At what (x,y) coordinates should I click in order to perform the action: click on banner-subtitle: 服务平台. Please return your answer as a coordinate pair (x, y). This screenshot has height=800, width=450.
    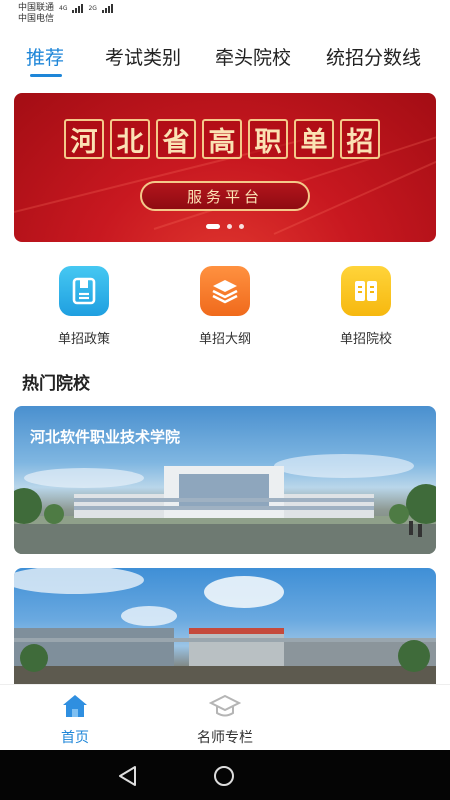
    Looking at the image, I should click on (225, 196).